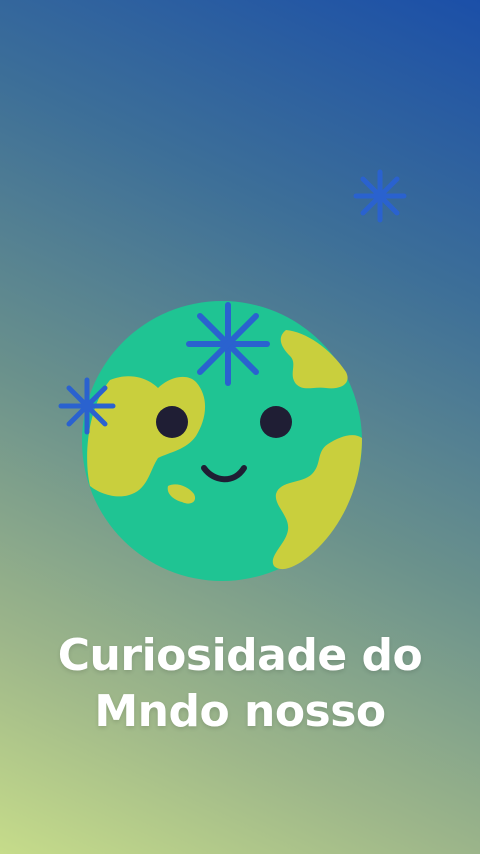 This screenshot has height=854, width=480. Describe the element at coordinates (276, 422) in the screenshot. I see `globe-right-eye` at that location.